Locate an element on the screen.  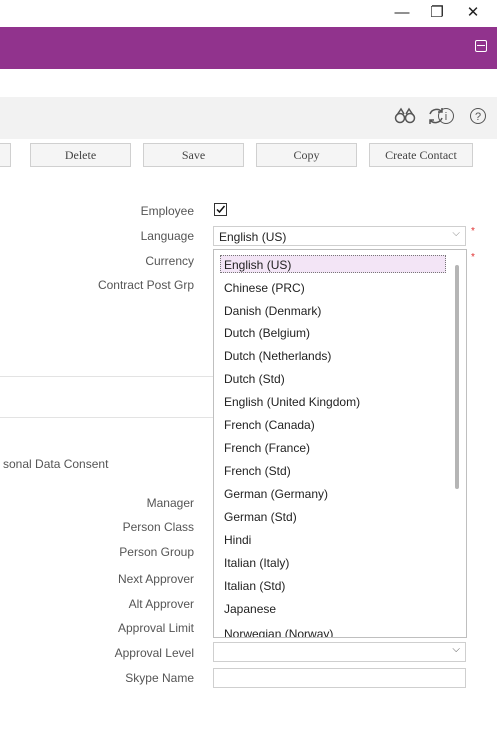
close-button: ✕ is located at coordinates (473, 13).